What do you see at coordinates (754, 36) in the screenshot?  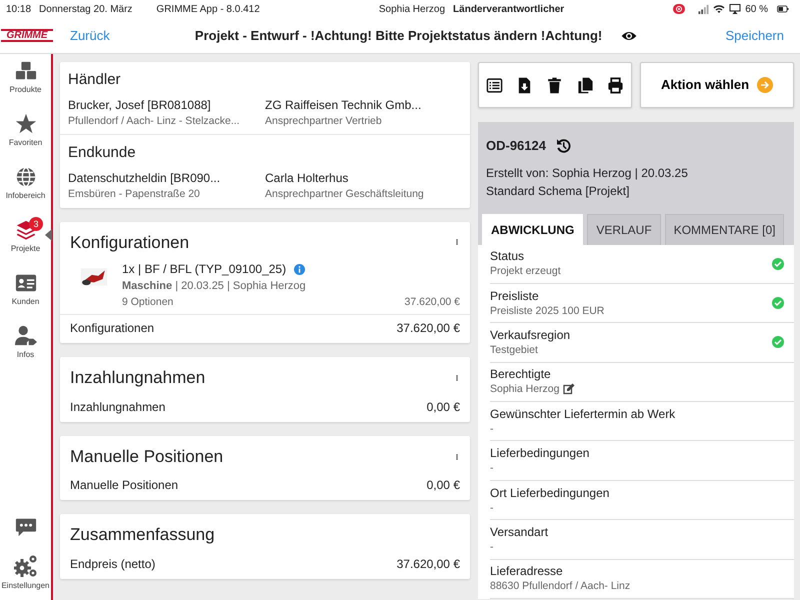 I see `save-link: Speichern` at bounding box center [754, 36].